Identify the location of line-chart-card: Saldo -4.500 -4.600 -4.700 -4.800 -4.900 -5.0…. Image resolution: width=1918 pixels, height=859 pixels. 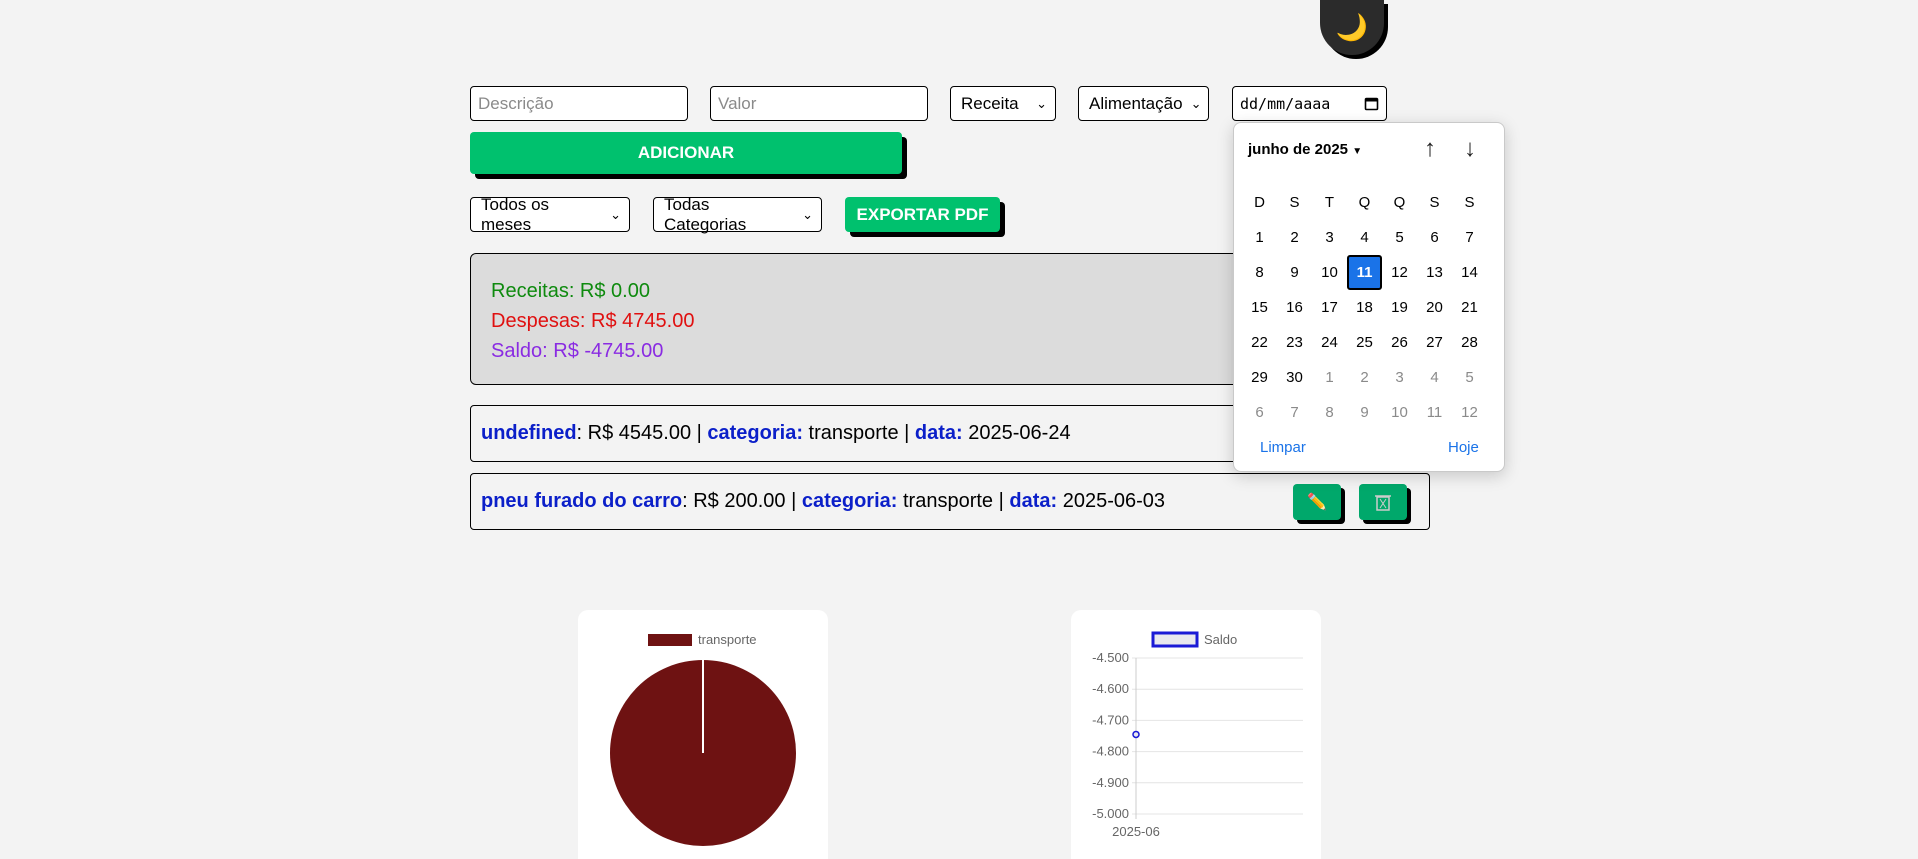
(1196, 734).